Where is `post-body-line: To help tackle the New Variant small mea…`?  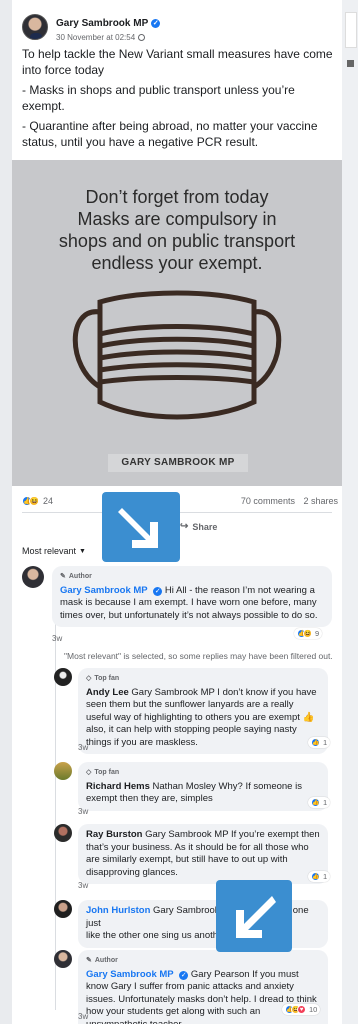 post-body-line: To help tackle the New Variant small mea… is located at coordinates (177, 62).